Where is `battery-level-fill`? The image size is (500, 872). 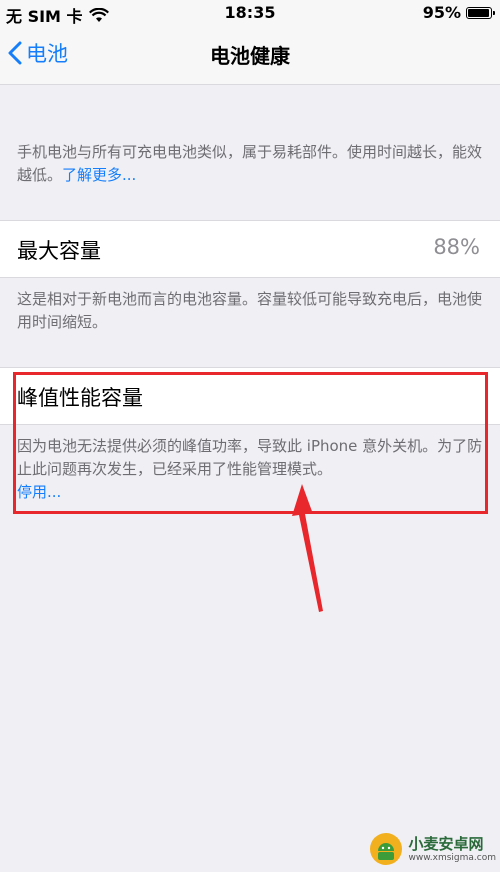 battery-level-fill is located at coordinates (478, 12).